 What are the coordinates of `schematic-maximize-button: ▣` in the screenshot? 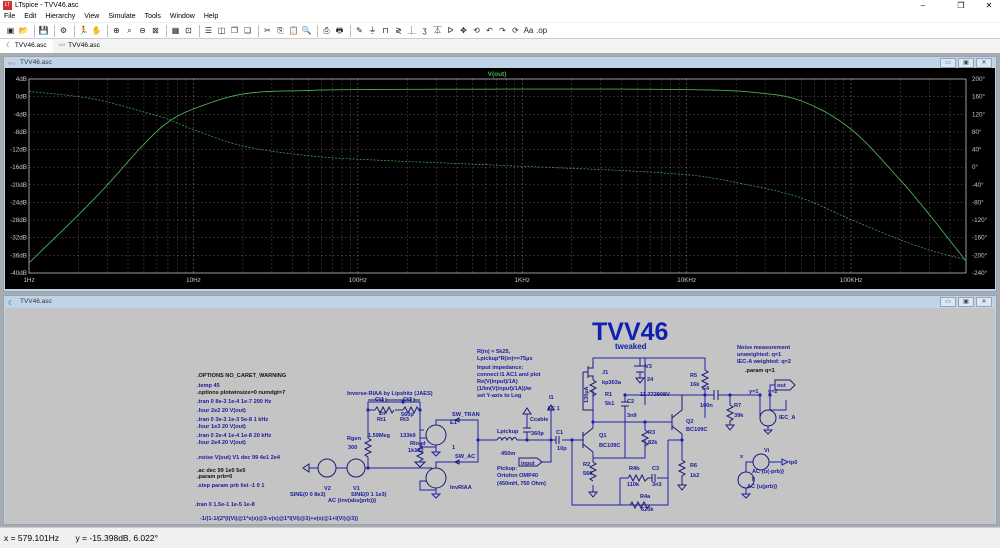 It's located at (966, 302).